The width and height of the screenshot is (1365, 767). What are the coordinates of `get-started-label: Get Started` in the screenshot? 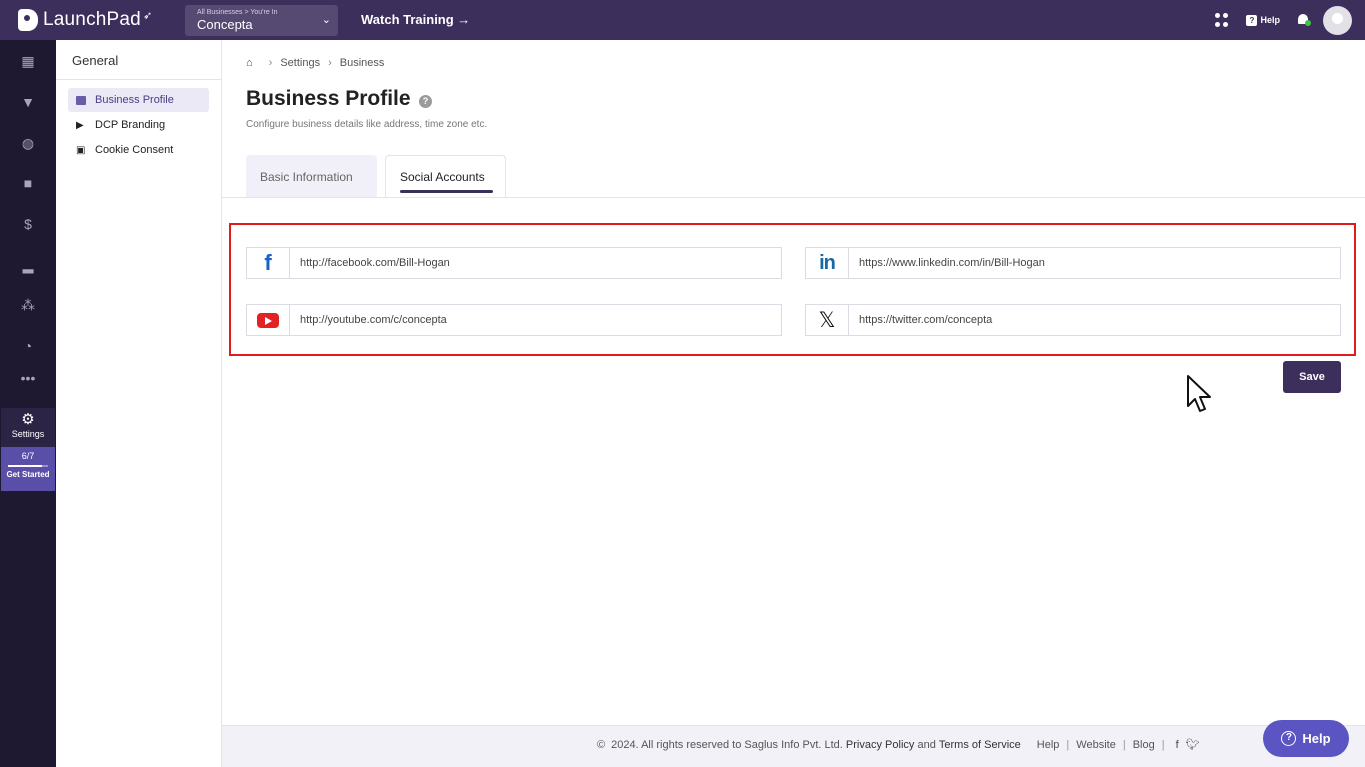 It's located at (28, 474).